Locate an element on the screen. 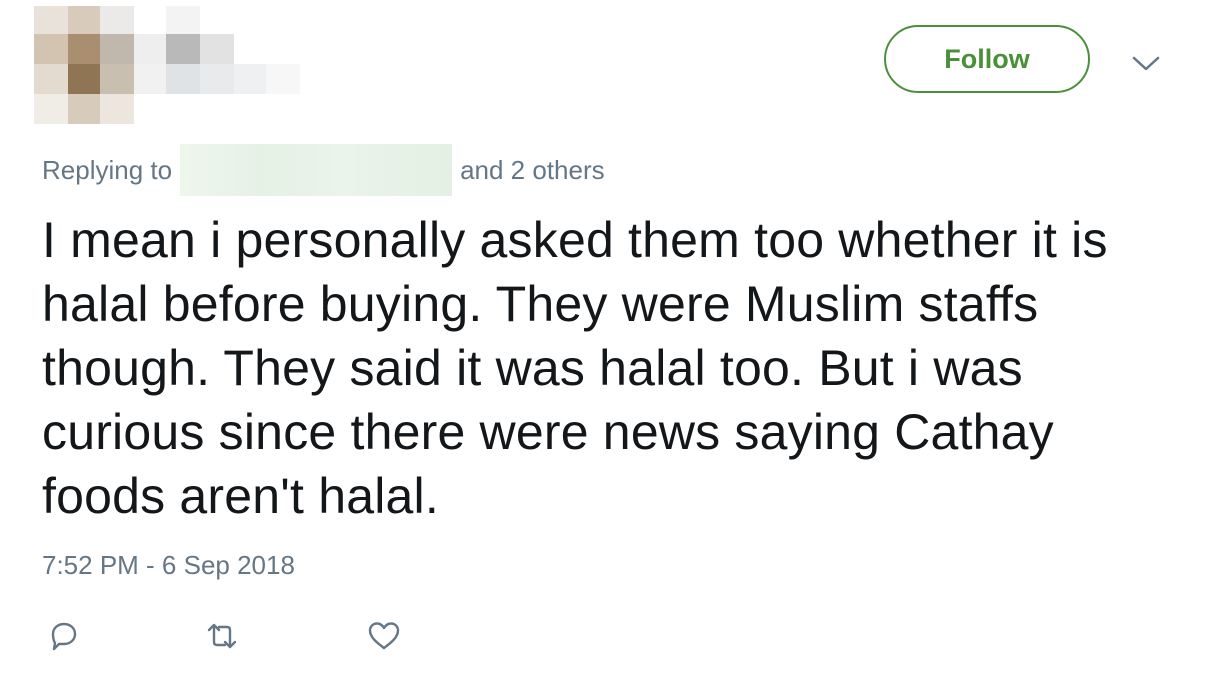  retweet-icon is located at coordinates (222, 636).